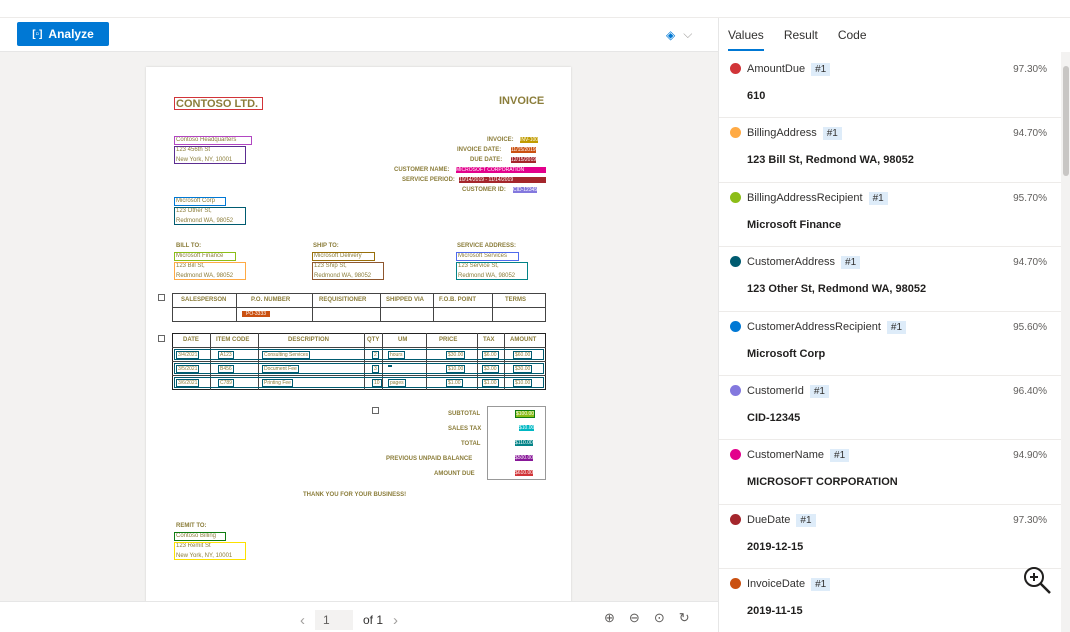 This screenshot has height=632, width=1070. I want to click on field-name: BillingAddressRecipient #1, so click(817, 198).